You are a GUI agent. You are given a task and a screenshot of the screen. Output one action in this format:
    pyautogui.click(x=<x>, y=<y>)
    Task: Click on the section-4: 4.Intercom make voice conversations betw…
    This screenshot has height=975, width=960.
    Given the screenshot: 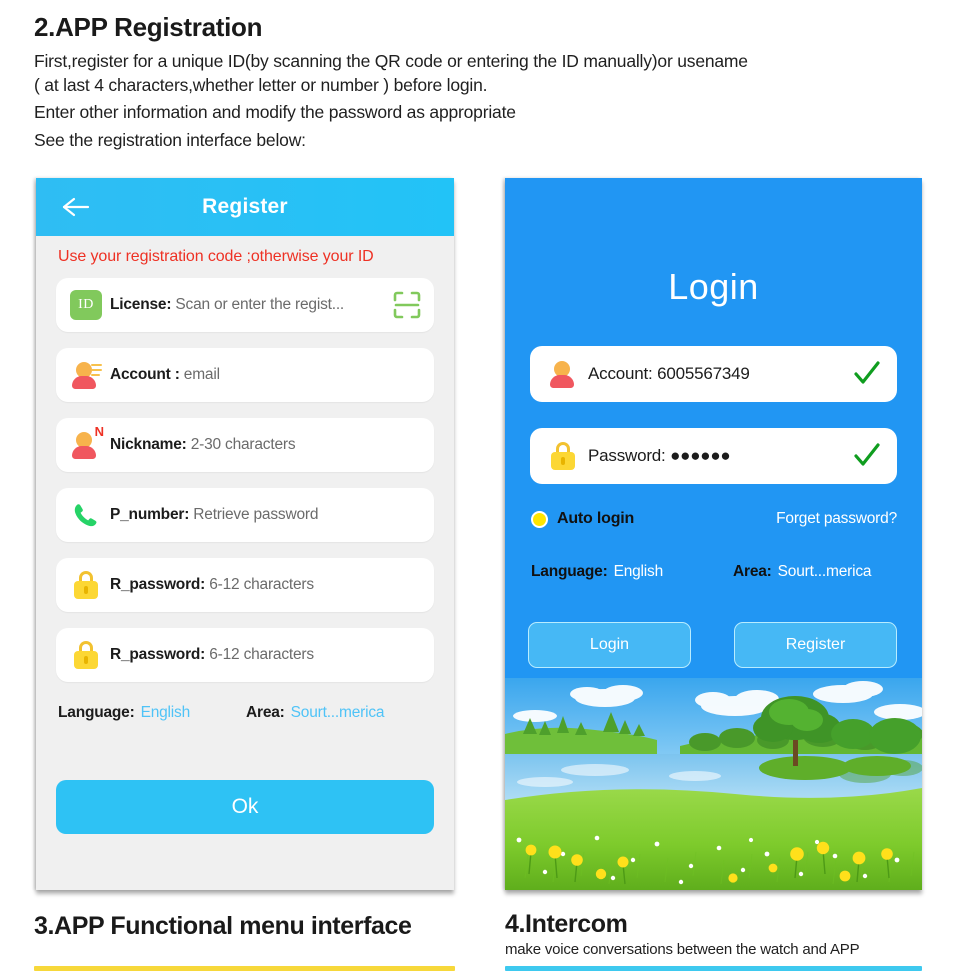 What is the action you would take?
    pyautogui.click(x=682, y=934)
    